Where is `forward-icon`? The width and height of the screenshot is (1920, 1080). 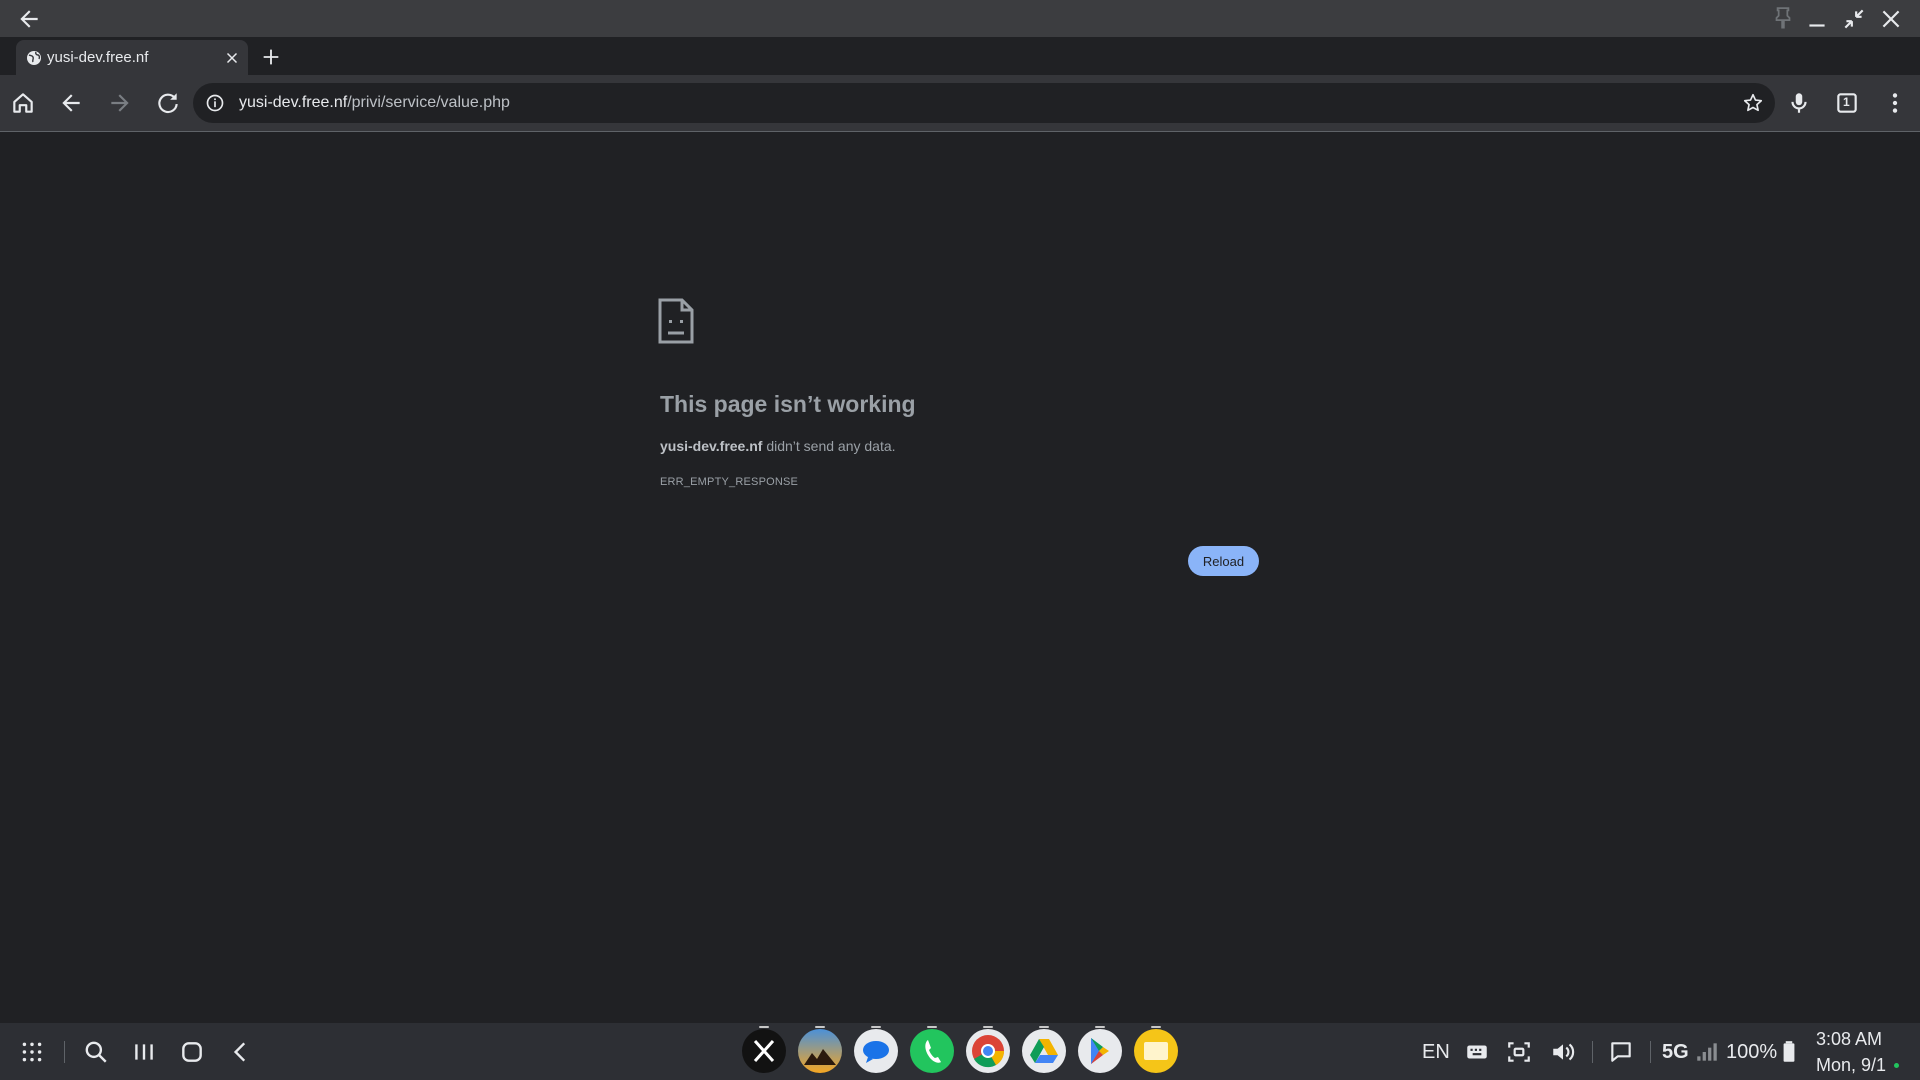 forward-icon is located at coordinates (120, 103).